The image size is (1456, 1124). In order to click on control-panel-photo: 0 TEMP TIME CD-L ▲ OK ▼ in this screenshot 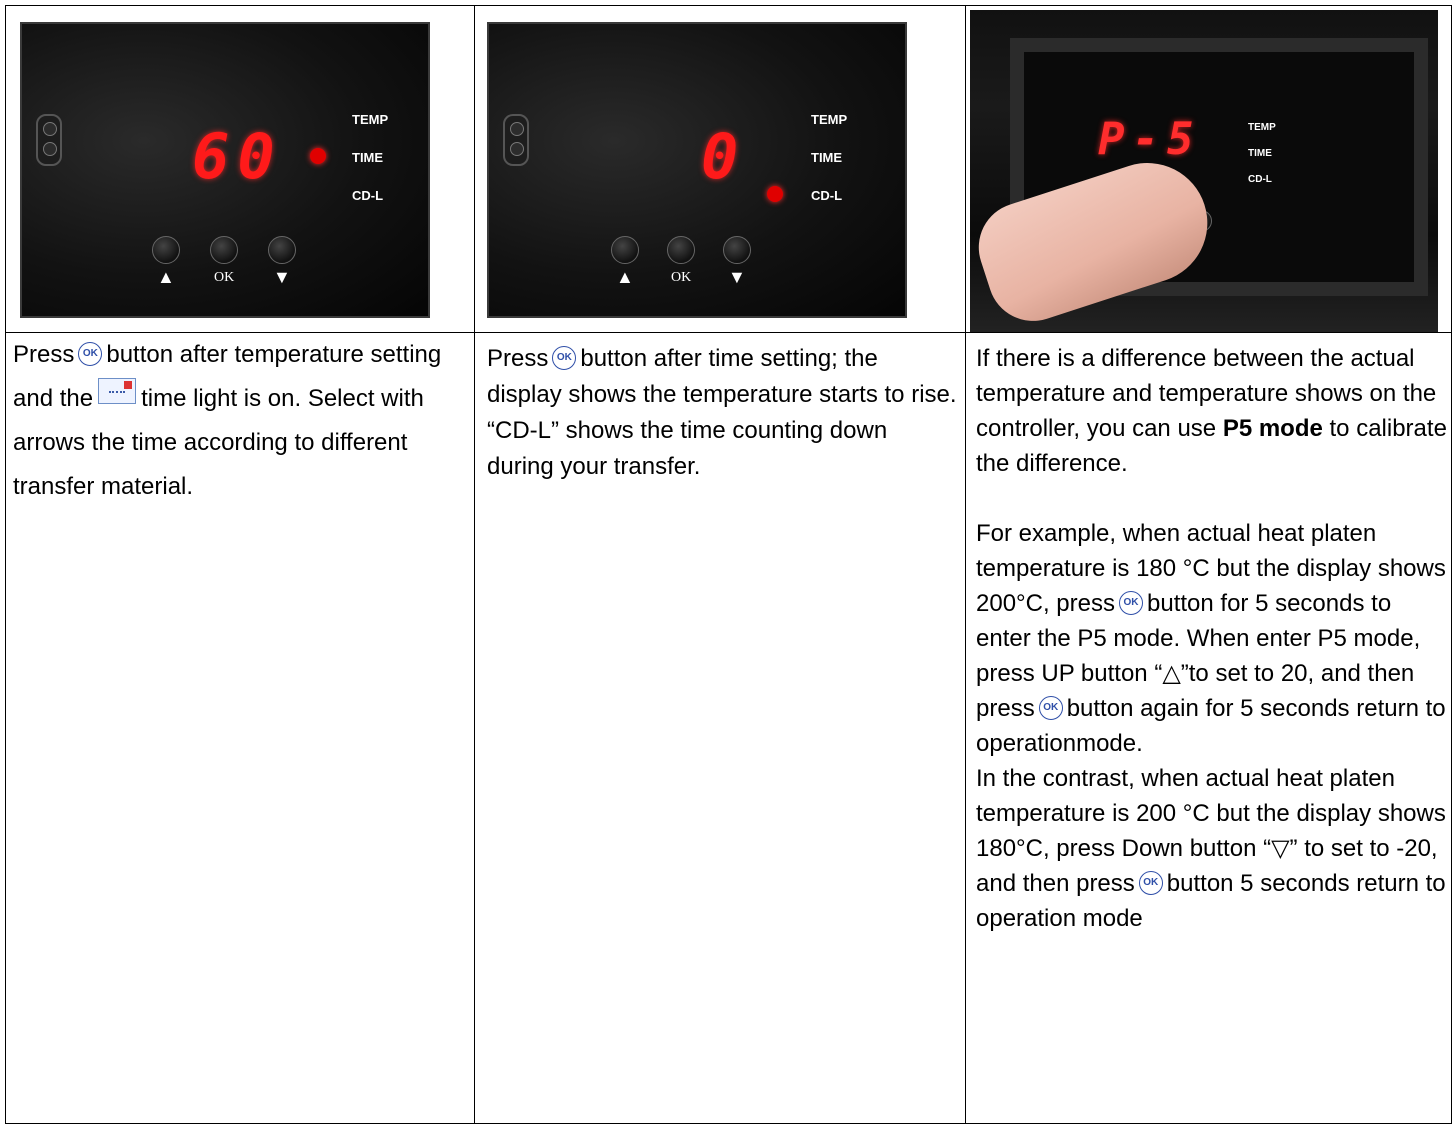, I will do `click(697, 170)`.